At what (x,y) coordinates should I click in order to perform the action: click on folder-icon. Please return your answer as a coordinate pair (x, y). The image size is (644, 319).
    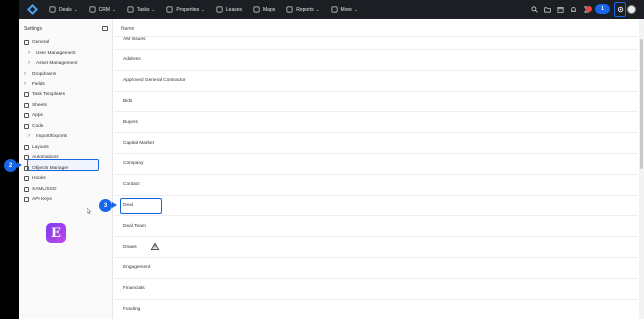
    Looking at the image, I should click on (547, 9).